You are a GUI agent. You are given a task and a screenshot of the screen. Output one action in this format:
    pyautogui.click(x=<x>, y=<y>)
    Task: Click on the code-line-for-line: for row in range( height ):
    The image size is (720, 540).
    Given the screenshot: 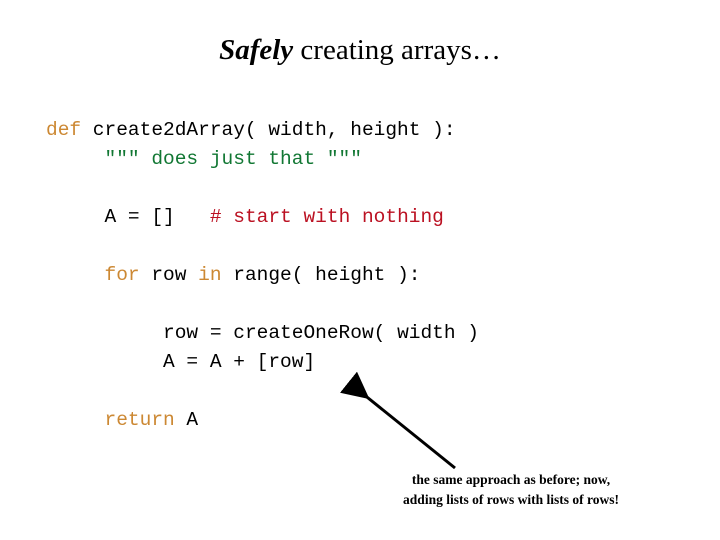 What is the action you would take?
    pyautogui.click(x=262, y=275)
    